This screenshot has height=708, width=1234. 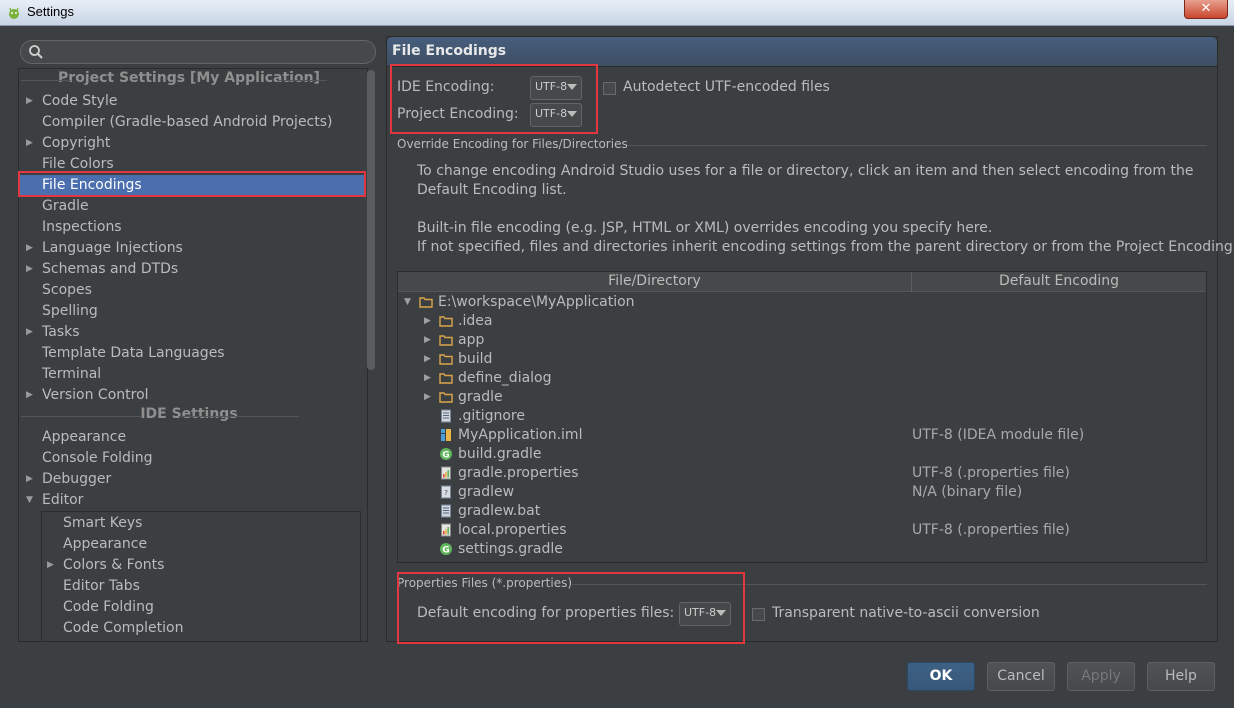 What do you see at coordinates (802, 321) in the screenshot?
I see `table-row: ▶ .idea` at bounding box center [802, 321].